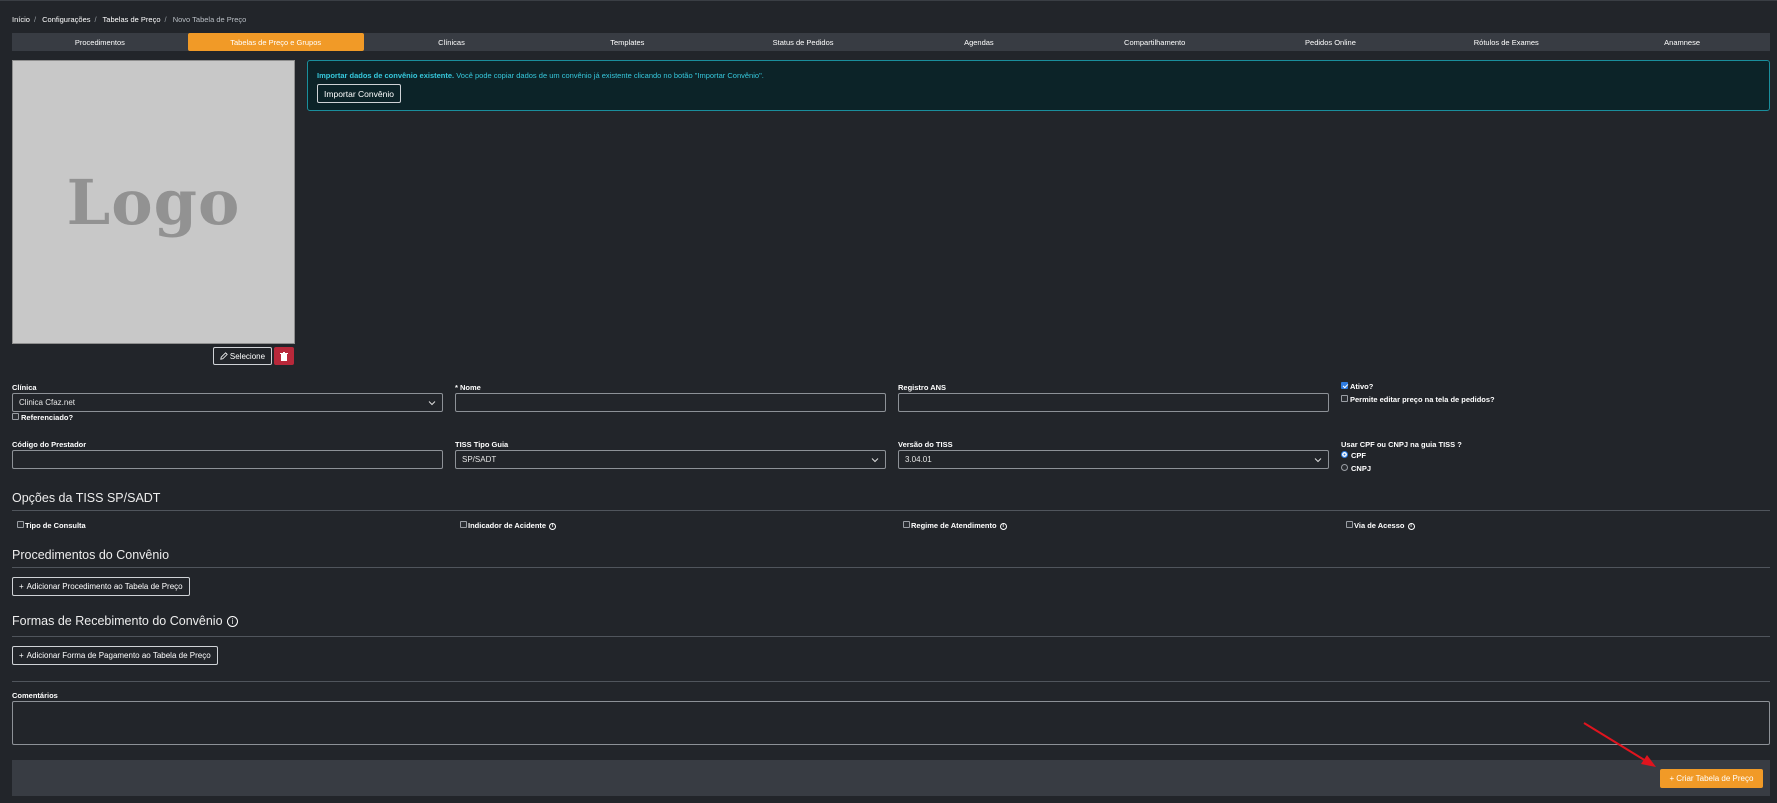 This screenshot has height=803, width=1777. Describe the element at coordinates (1344, 454) in the screenshot. I see `cpf-radio` at that location.